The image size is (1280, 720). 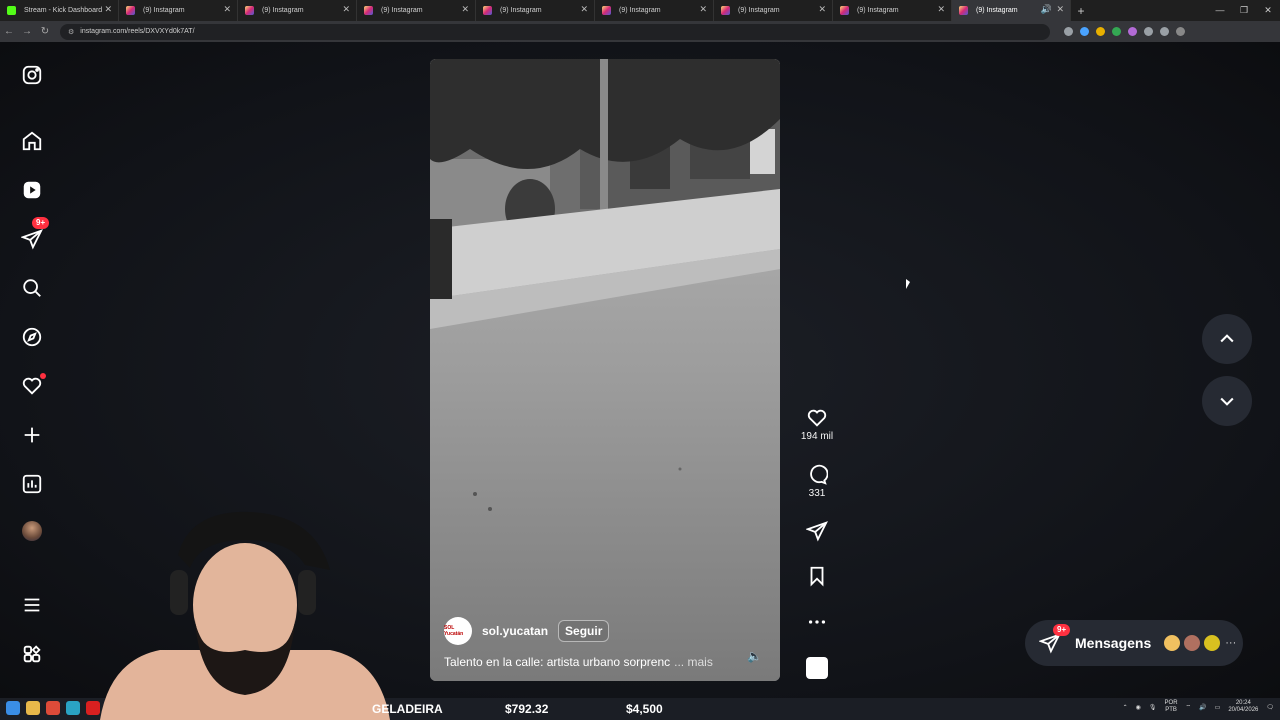 What do you see at coordinates (1220, 10) in the screenshot?
I see `minimize-icon: —` at bounding box center [1220, 10].